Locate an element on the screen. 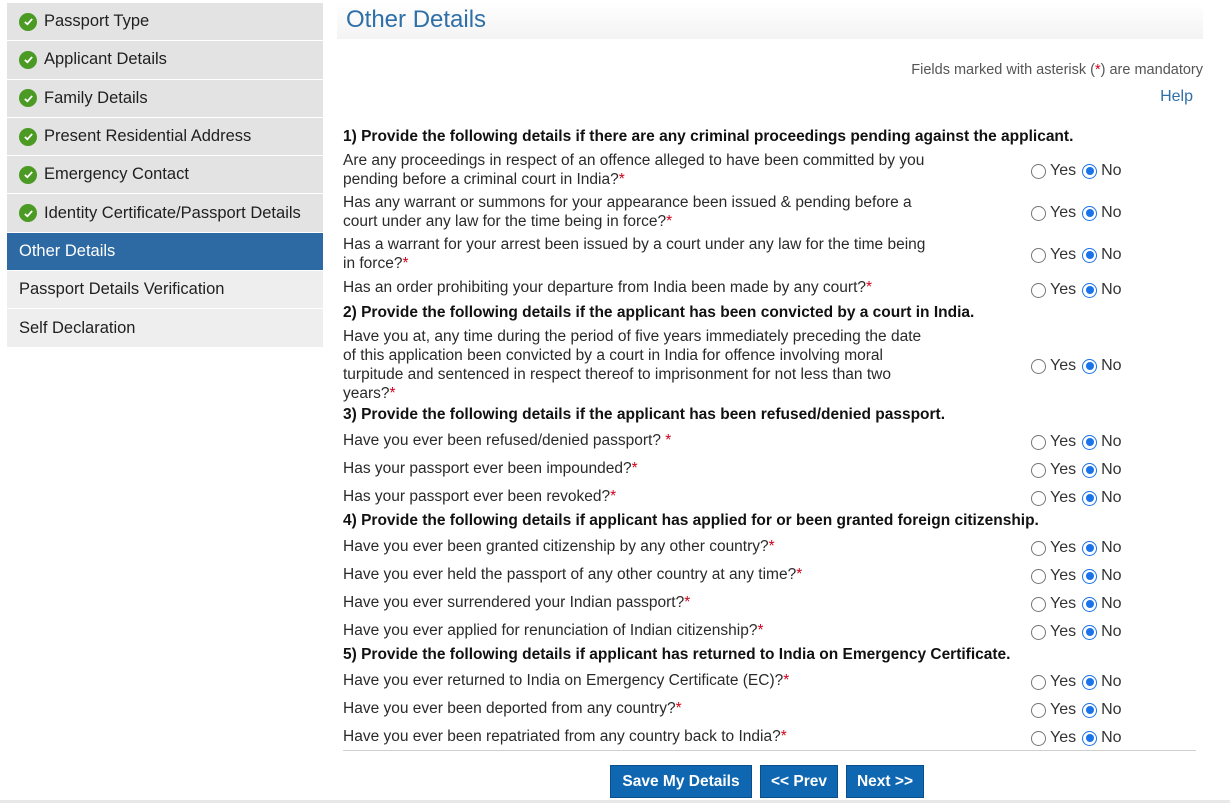 Image resolution: width=1230 pixels, height=803 pixels. question-text: Has your passport ever been impounded? is located at coordinates (487, 468).